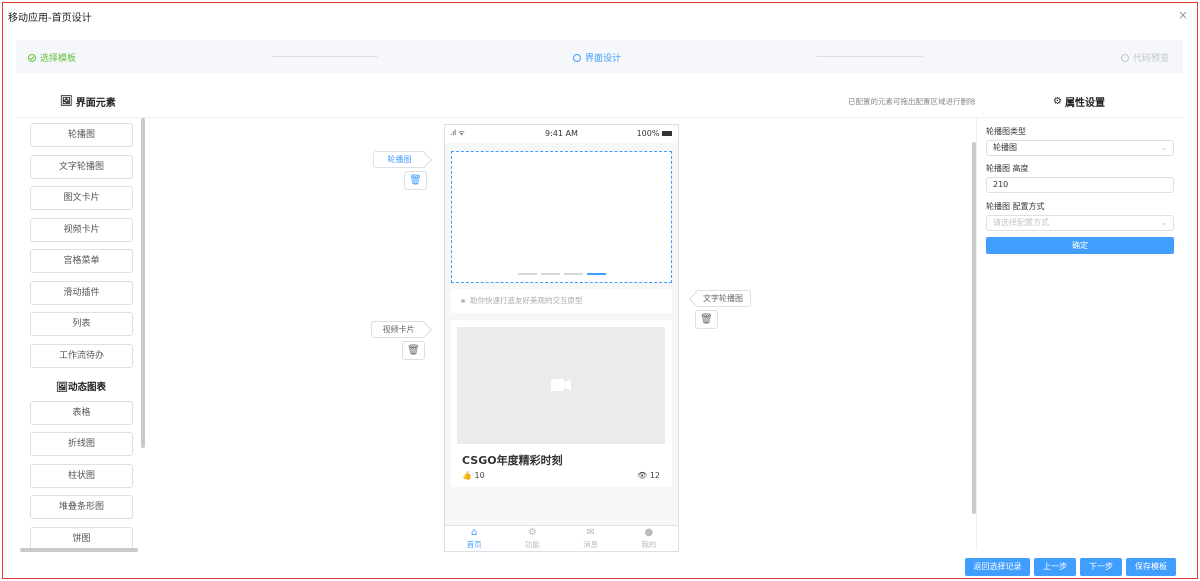 The width and height of the screenshot is (1200, 581). What do you see at coordinates (81, 135) in the screenshot?
I see `element-carousel: 轮播图` at bounding box center [81, 135].